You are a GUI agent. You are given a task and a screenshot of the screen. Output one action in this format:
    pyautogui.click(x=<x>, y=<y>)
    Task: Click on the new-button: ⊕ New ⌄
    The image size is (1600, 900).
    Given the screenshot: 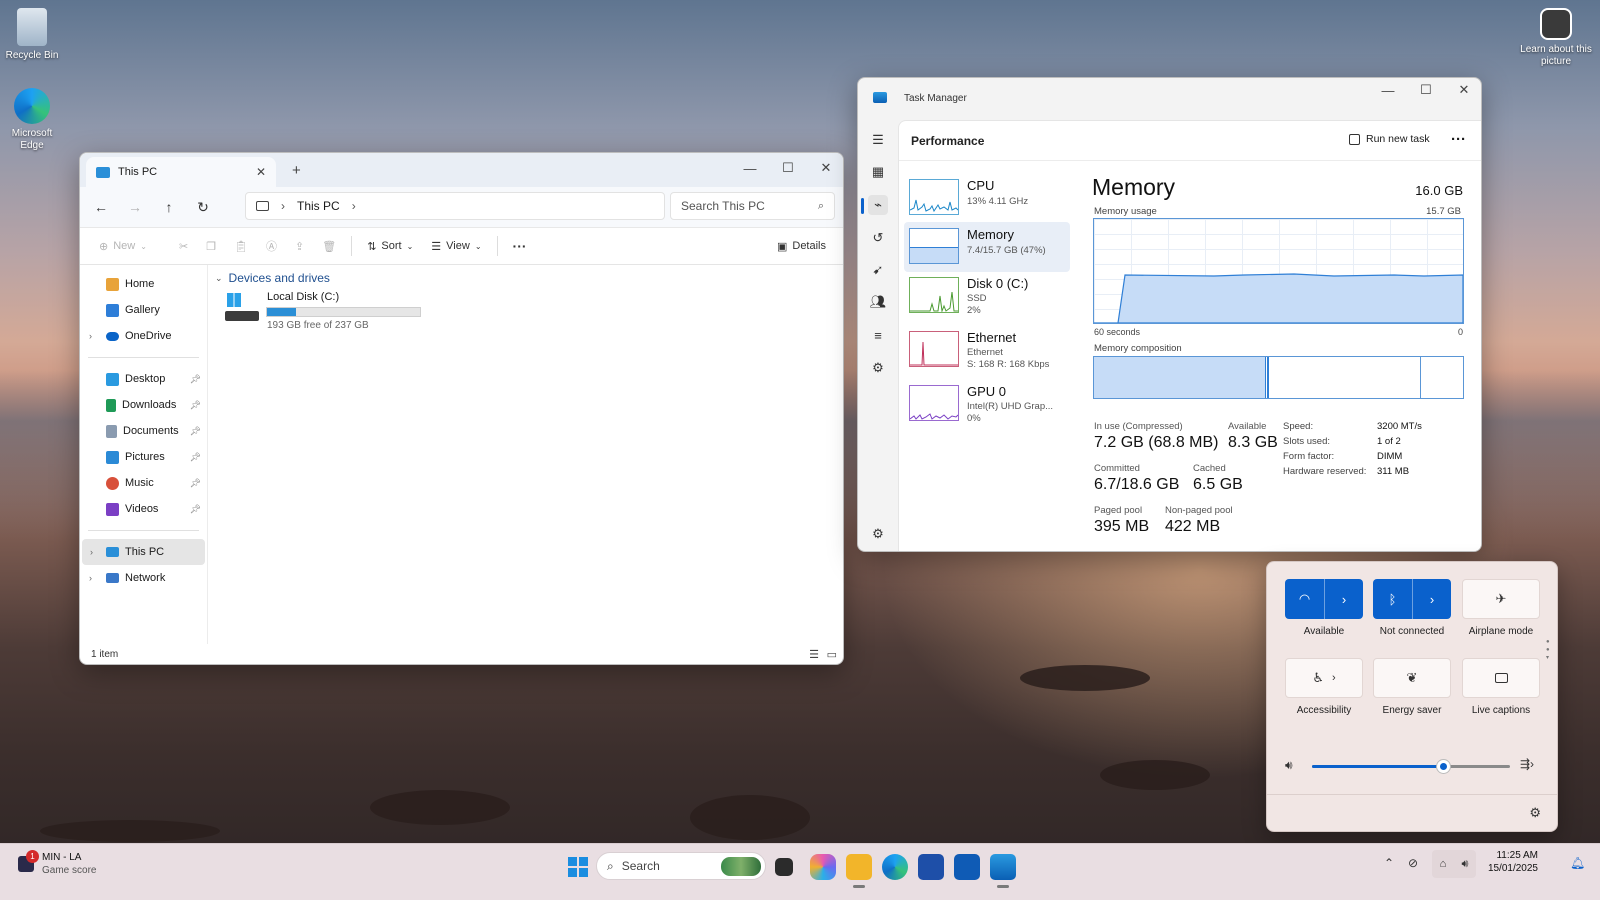 What is the action you would take?
    pyautogui.click(x=123, y=246)
    